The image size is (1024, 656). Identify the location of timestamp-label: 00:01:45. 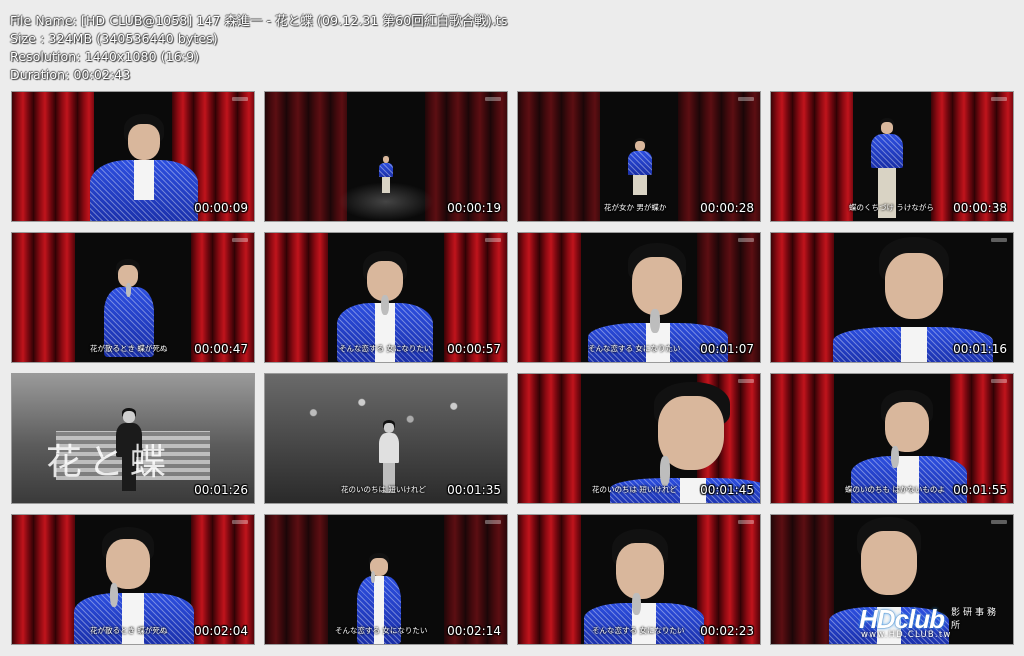
(727, 490).